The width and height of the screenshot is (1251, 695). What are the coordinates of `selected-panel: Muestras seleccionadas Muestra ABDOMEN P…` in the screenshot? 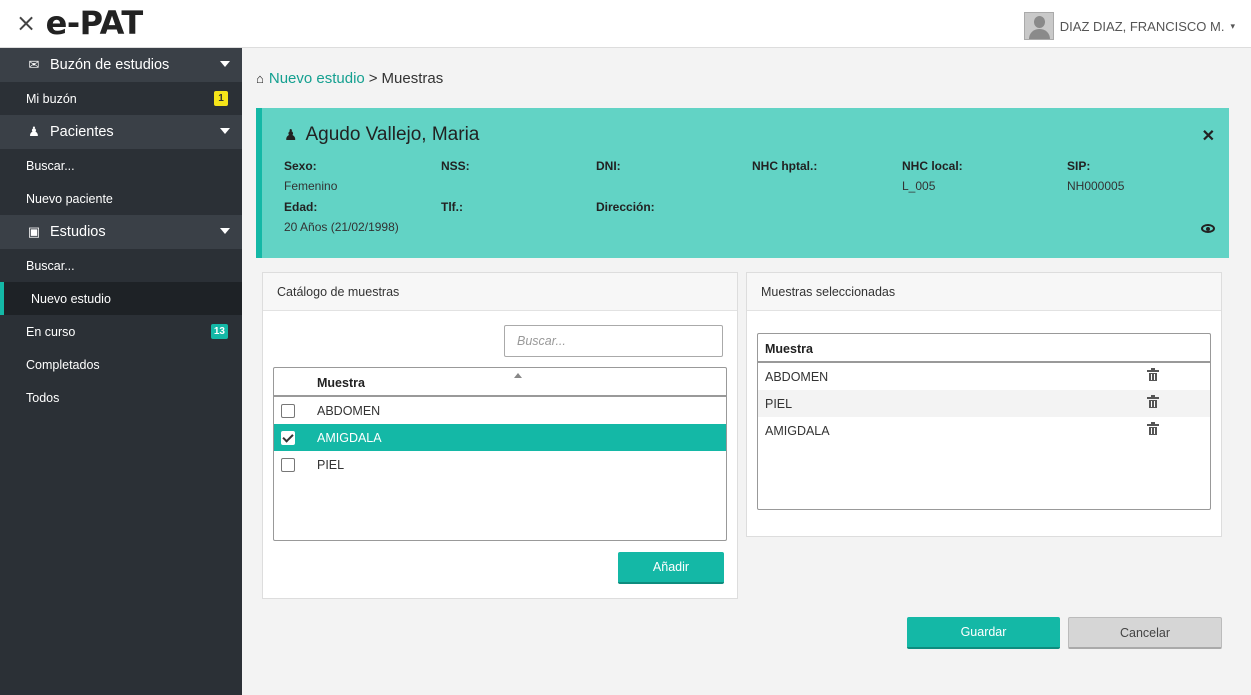 It's located at (984, 404).